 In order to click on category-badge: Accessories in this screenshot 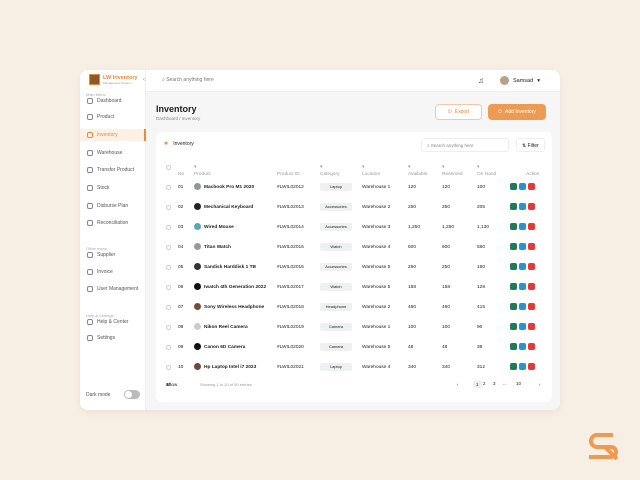, I will do `click(336, 227)`.